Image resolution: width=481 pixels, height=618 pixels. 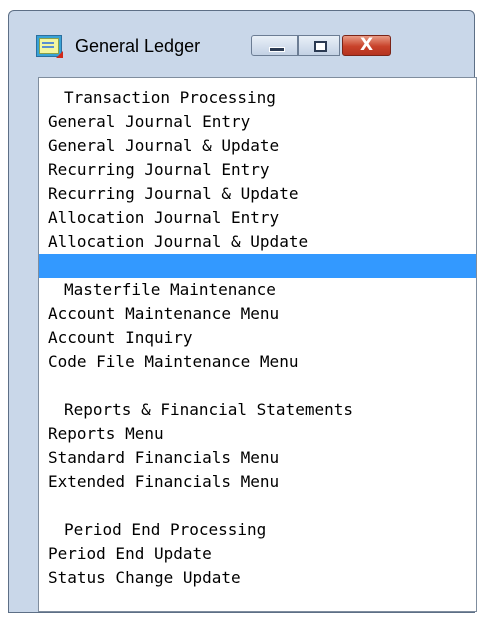 I want to click on menu-item: Allocation Journal Entry, so click(x=257, y=218).